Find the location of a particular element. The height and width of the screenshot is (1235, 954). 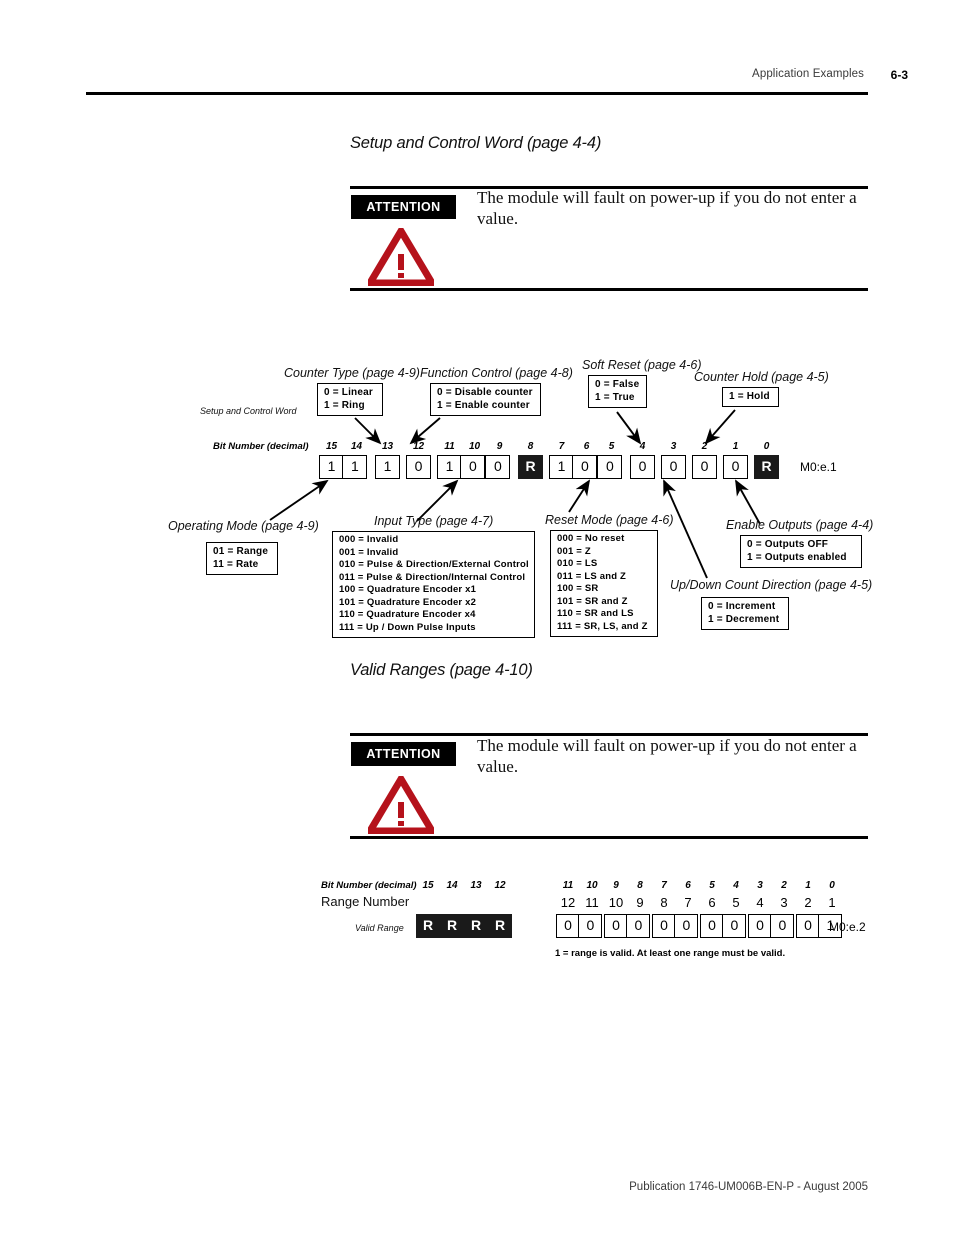

bit-number: 11 is located at coordinates (568, 885).